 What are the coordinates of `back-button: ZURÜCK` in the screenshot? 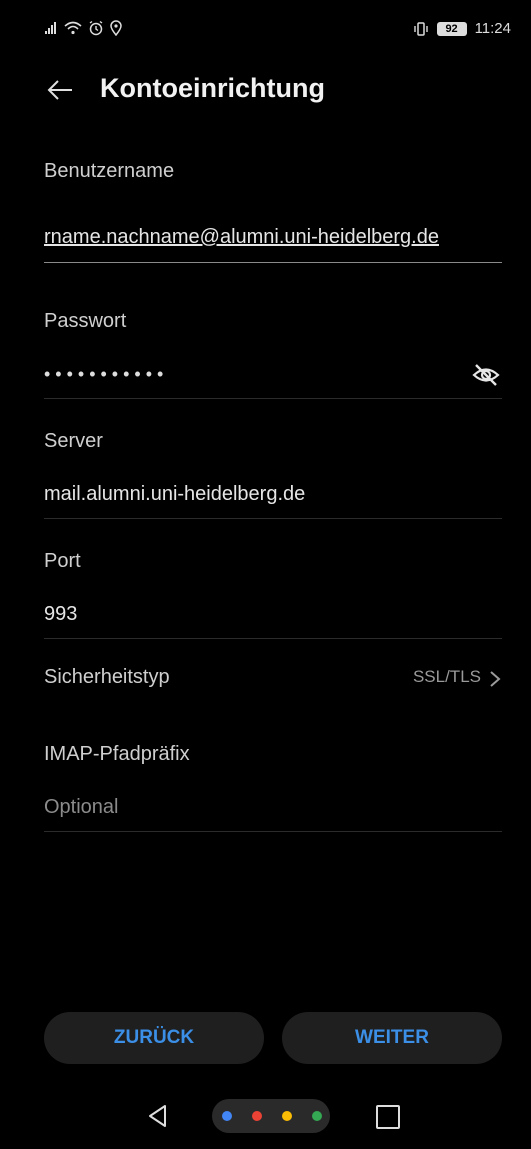 It's located at (154, 1038).